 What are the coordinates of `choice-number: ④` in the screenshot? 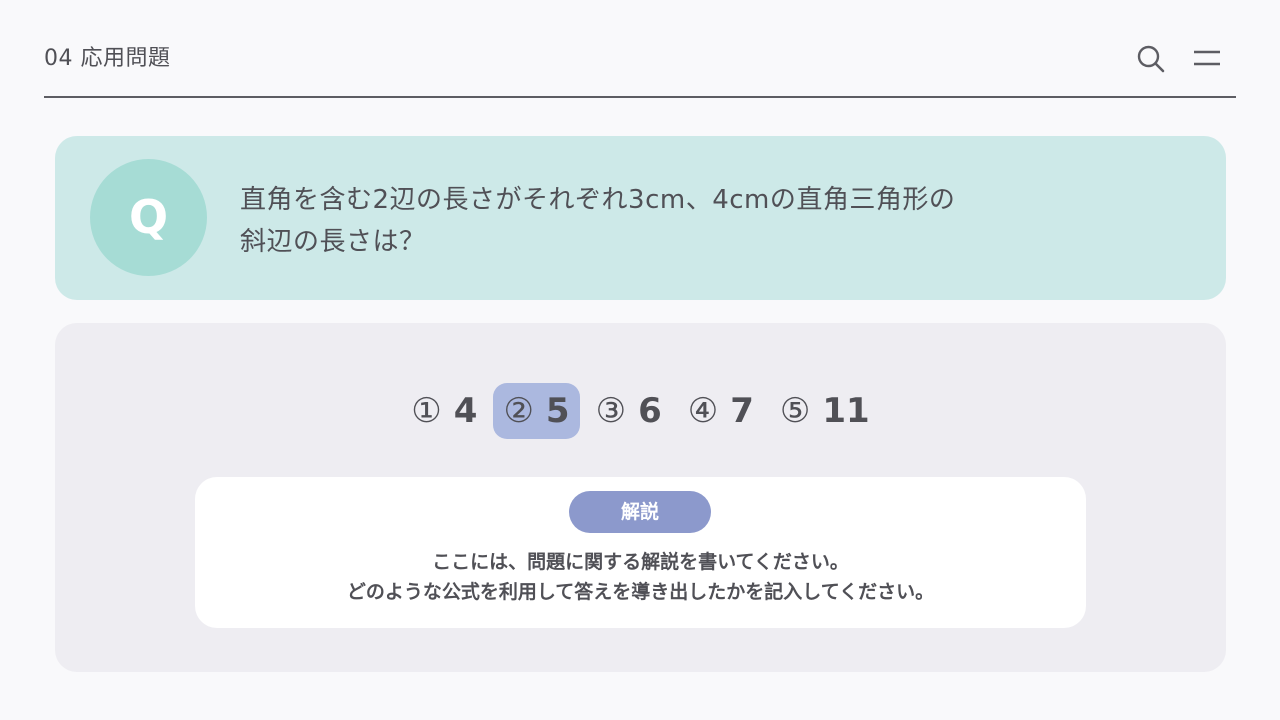 It's located at (703, 411).